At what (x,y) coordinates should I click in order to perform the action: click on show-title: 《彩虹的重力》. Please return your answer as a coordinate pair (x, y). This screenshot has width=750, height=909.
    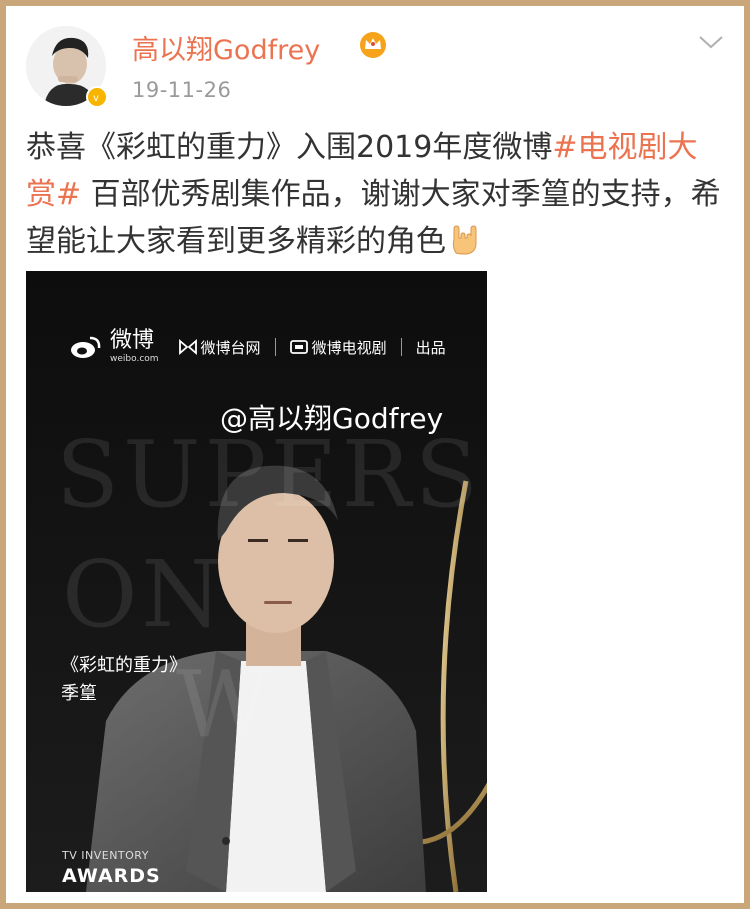
    Looking at the image, I should click on (124, 665).